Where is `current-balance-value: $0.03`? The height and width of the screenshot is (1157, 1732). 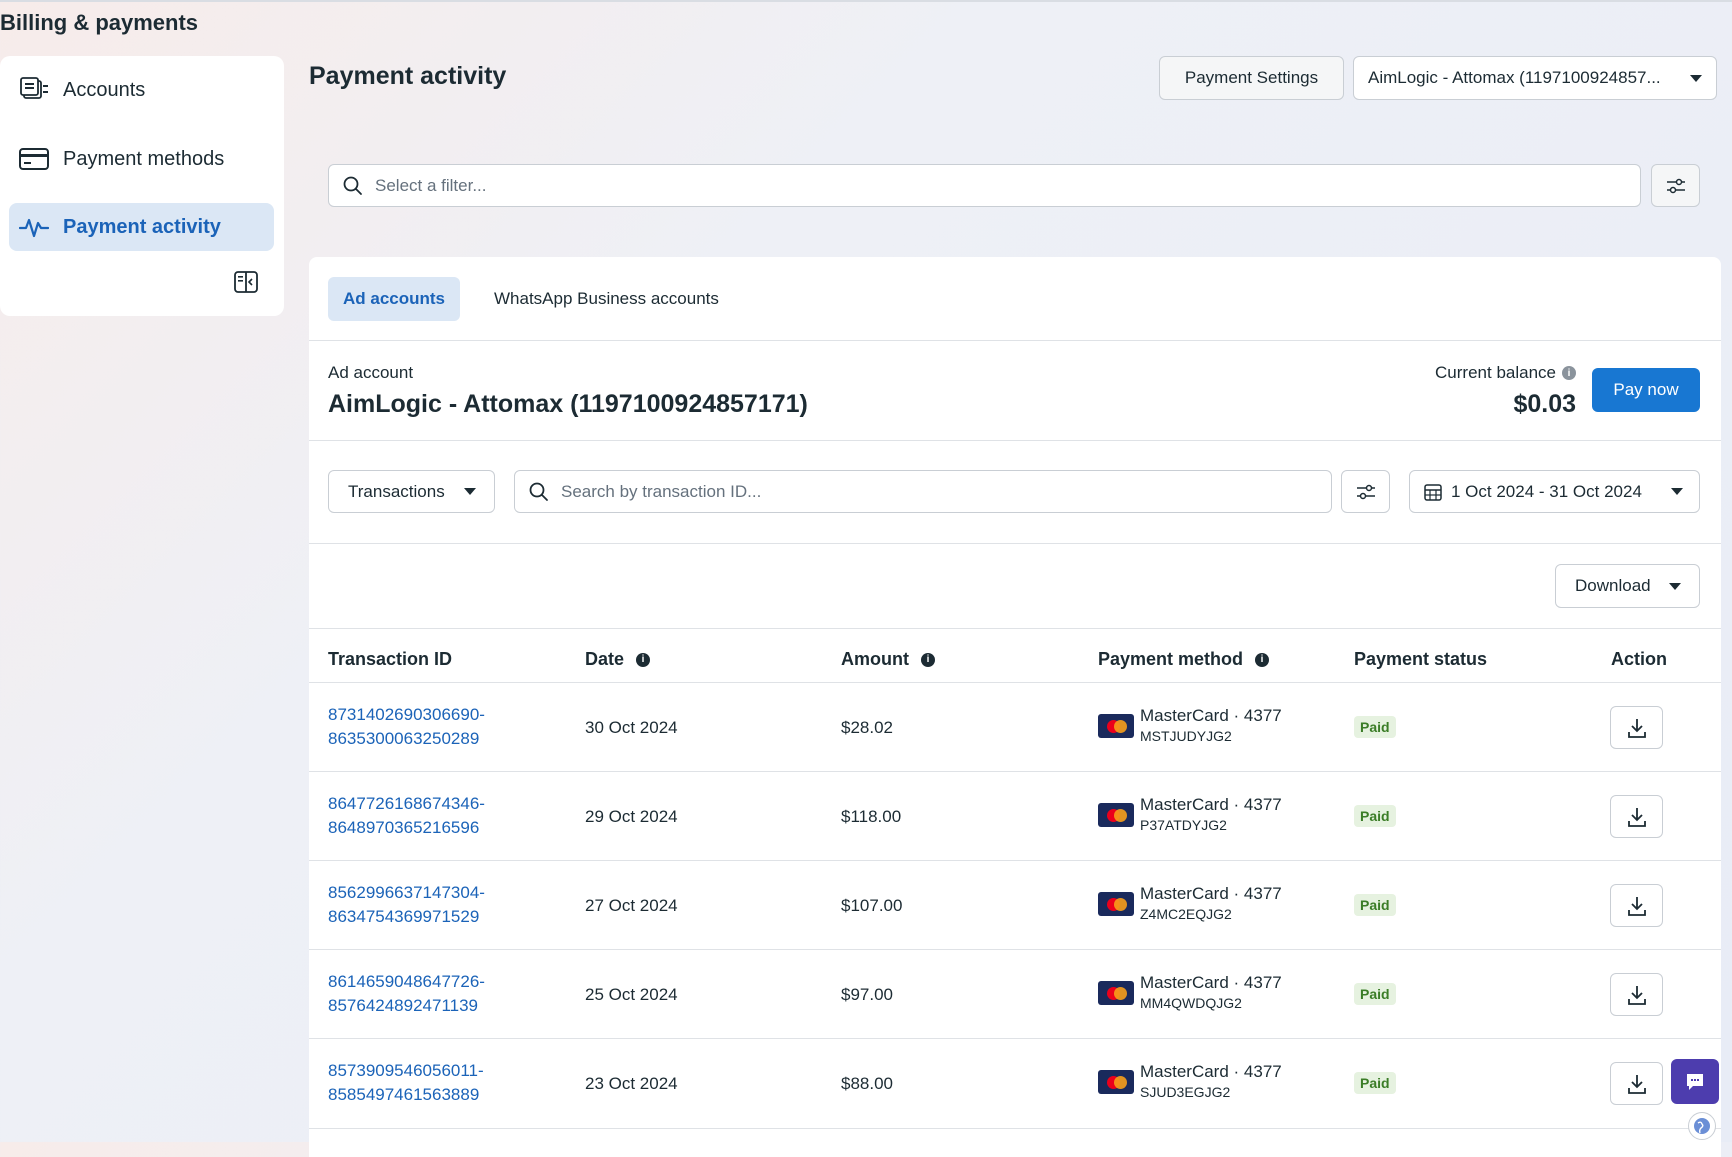
current-balance-value: $0.03 is located at coordinates (1544, 404).